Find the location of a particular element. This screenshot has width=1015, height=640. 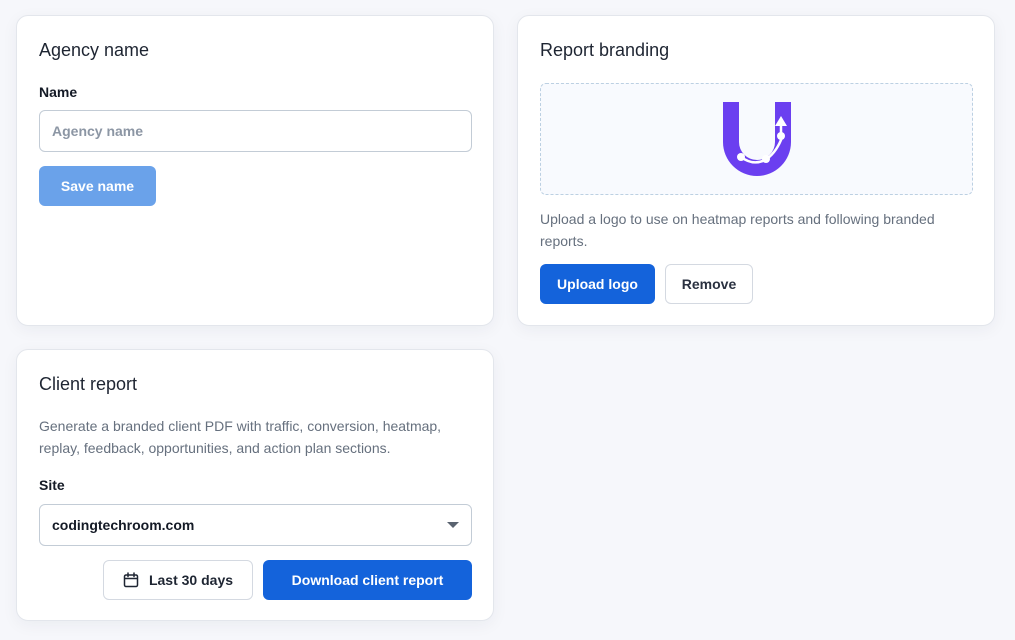

upload-logo-button: Upload logo is located at coordinates (597, 284).